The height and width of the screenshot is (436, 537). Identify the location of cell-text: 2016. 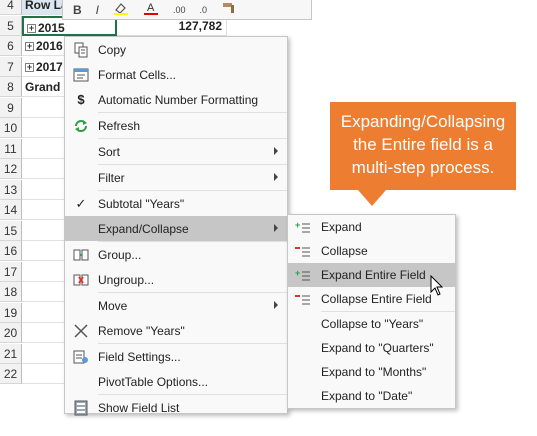
(49, 46).